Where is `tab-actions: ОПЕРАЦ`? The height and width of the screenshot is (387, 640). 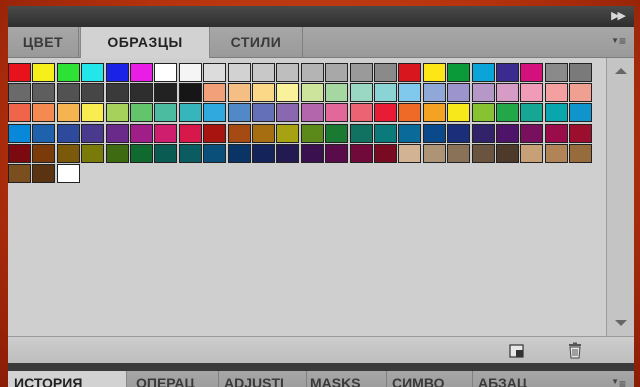
tab-actions: ОПЕРАЦ is located at coordinates (175, 379).